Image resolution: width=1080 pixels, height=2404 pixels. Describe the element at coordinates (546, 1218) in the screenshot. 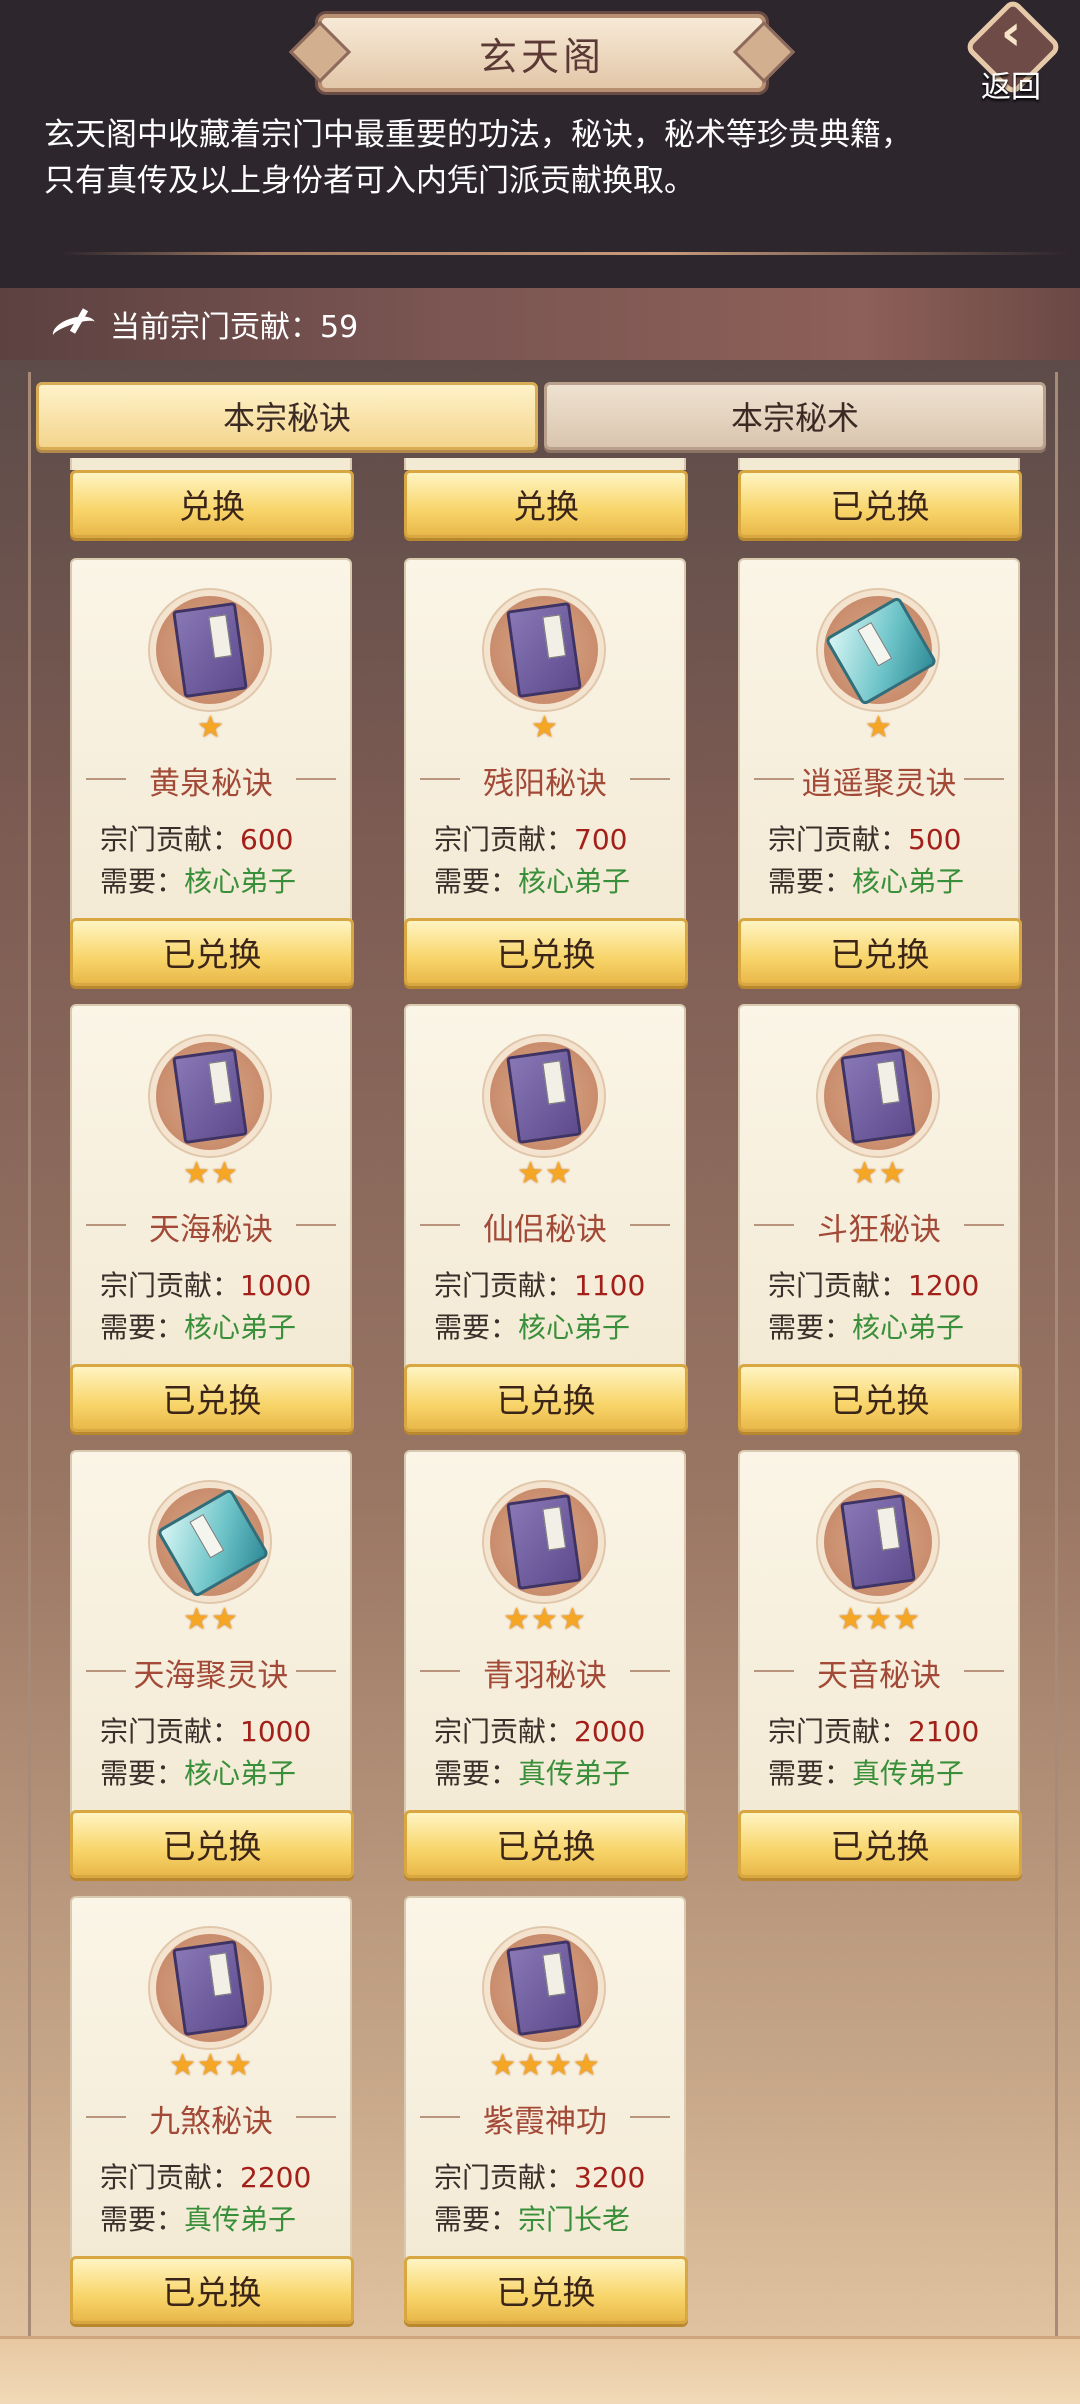

I see `item-card: ★★ 仙侣秘诀 宗门贡献：1100 需要：核心弟子 已兑换` at that location.